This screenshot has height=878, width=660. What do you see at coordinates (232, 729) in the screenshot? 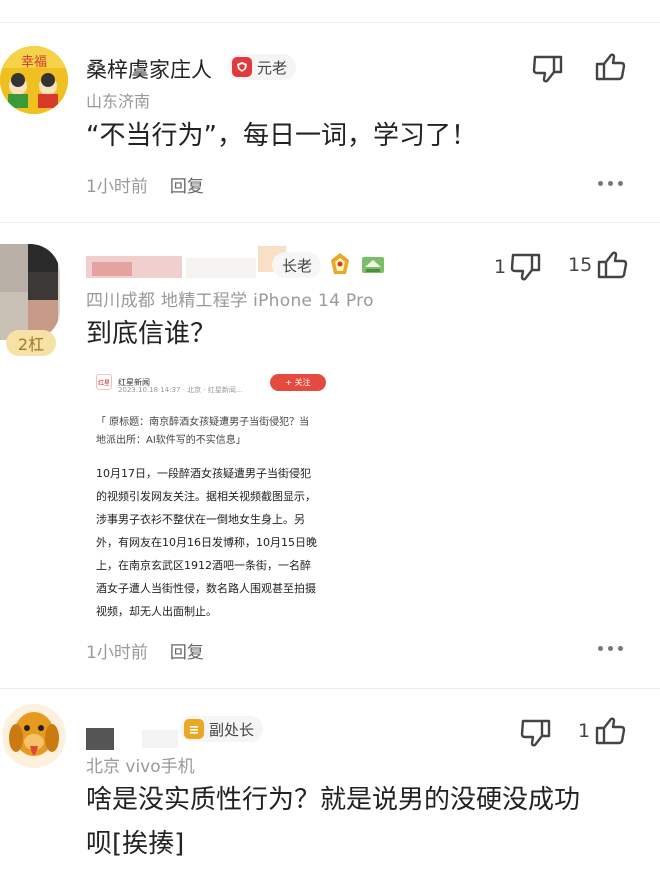
I see `badge-label: 副处长` at bounding box center [232, 729].